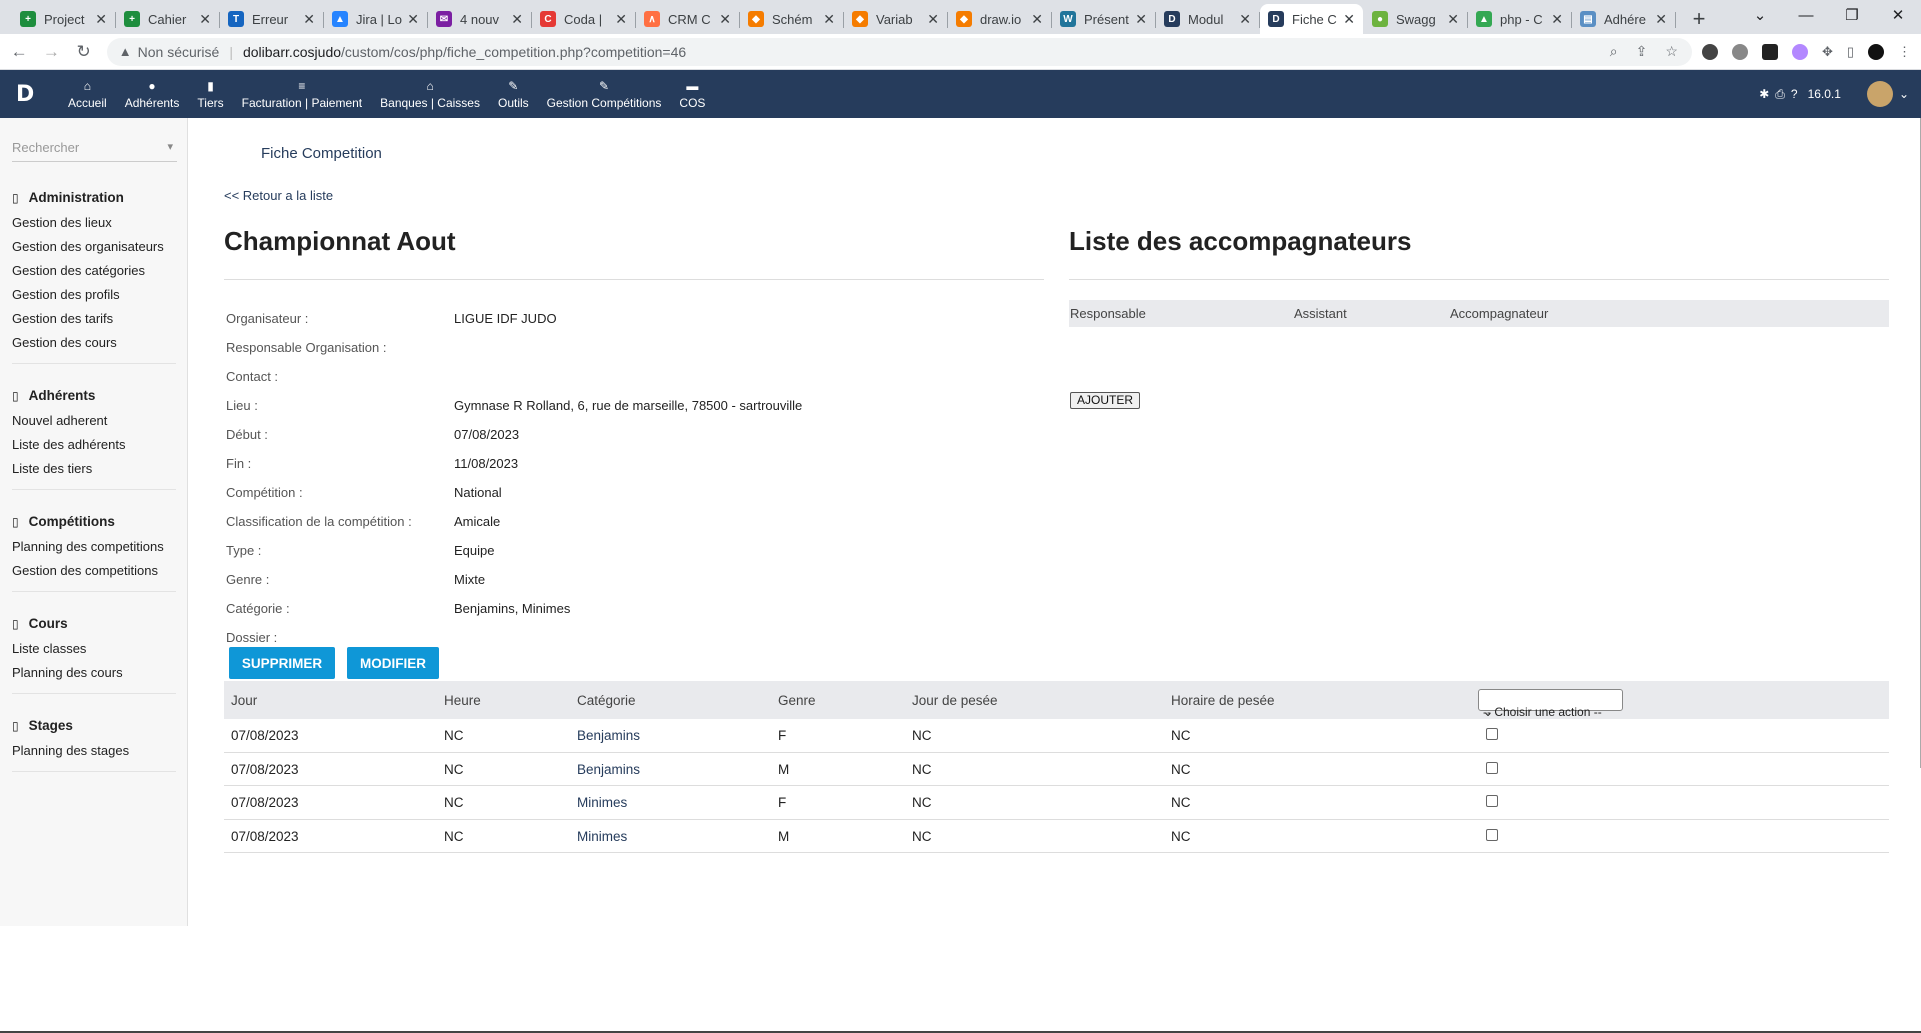  What do you see at coordinates (393, 663) in the screenshot?
I see `modify-button: MODIFIER` at bounding box center [393, 663].